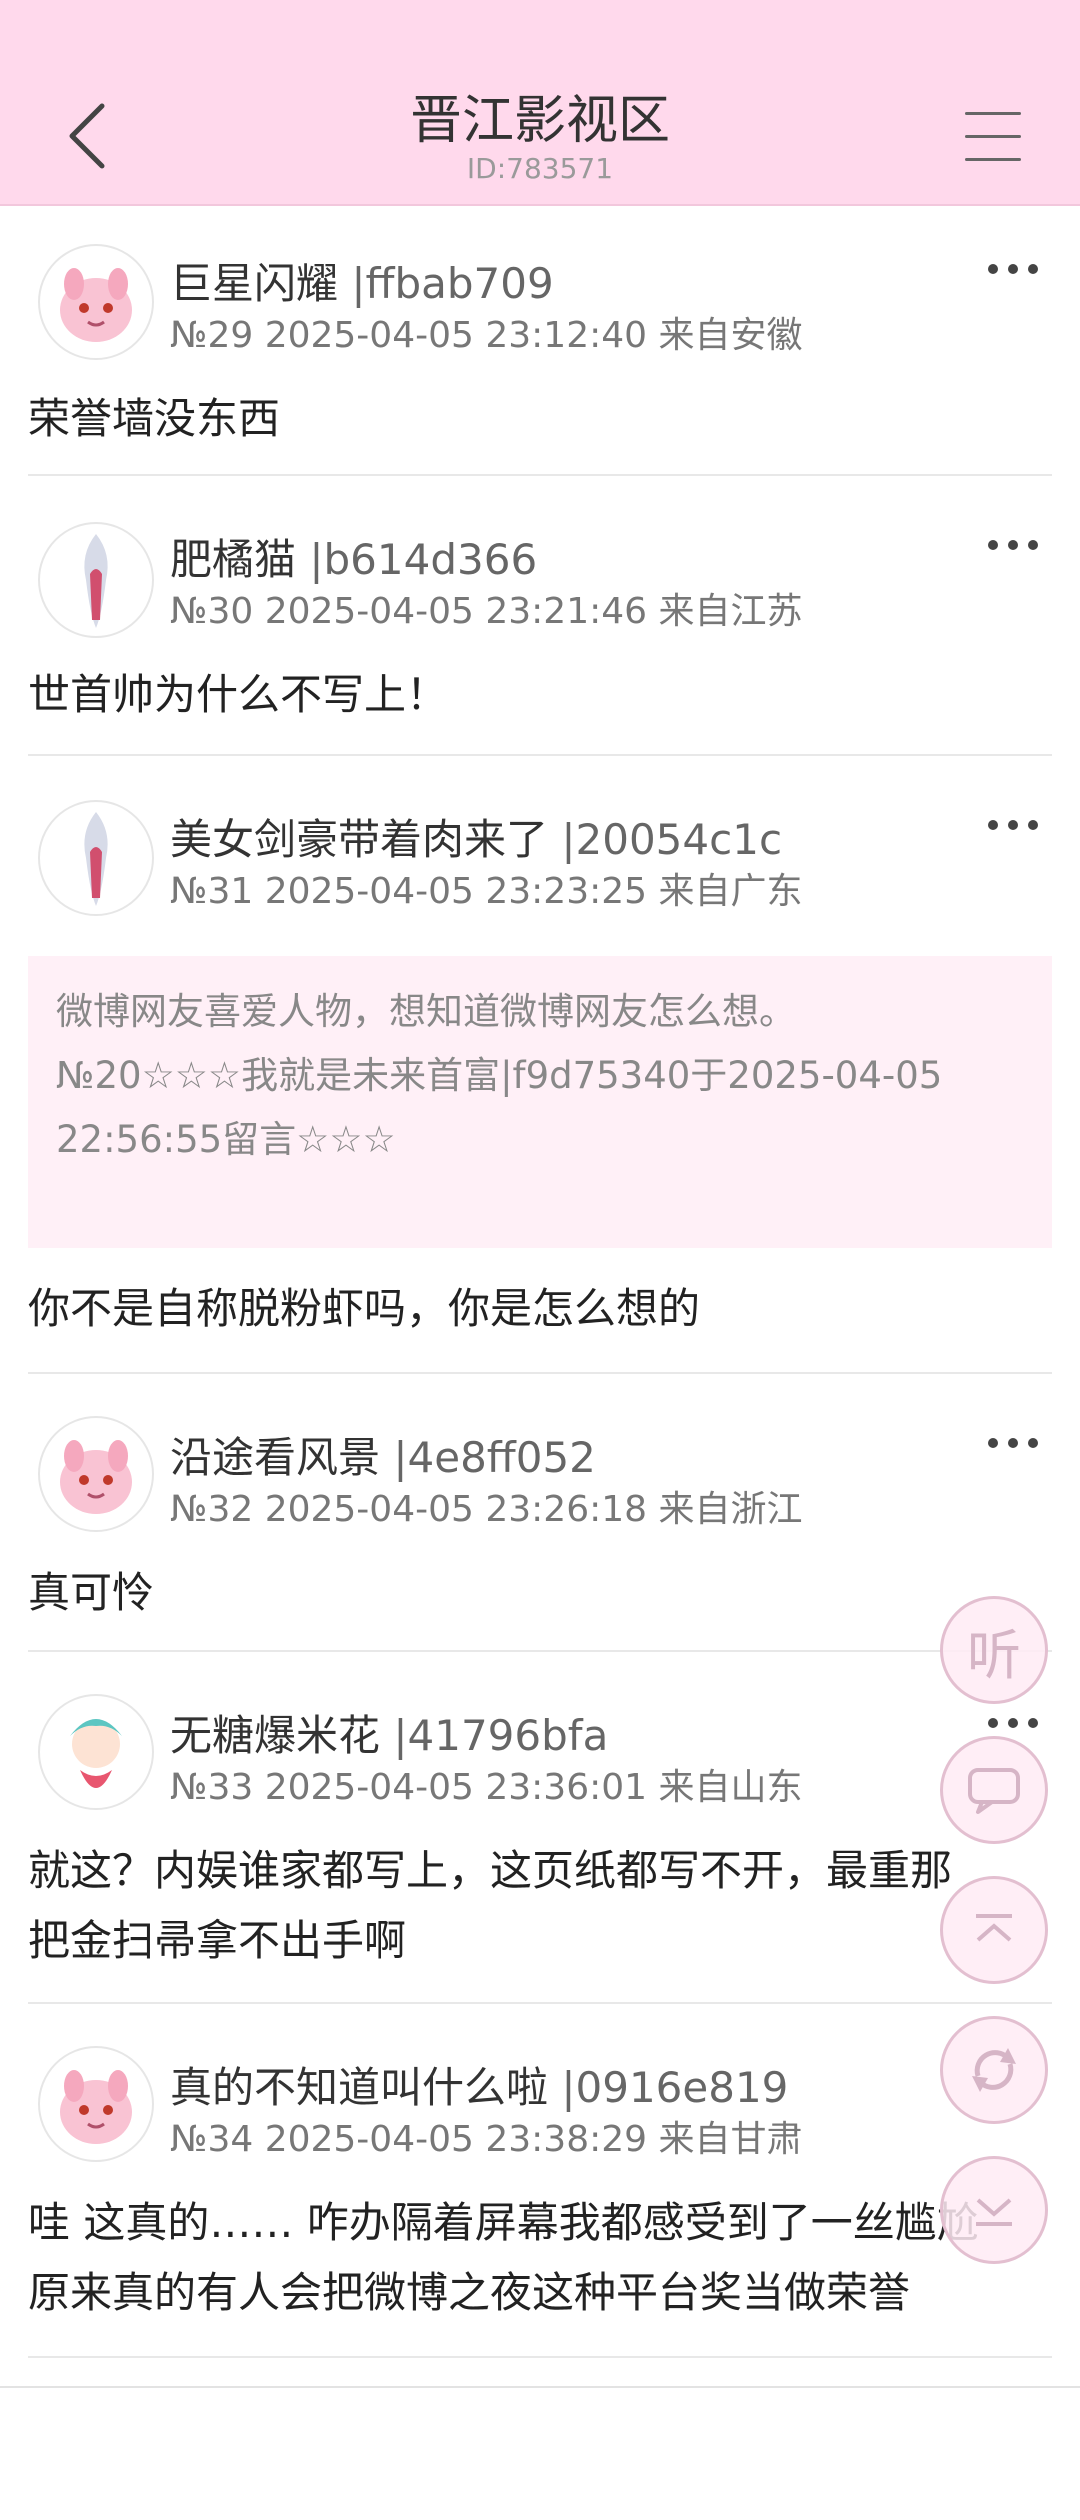 The height and width of the screenshot is (2520, 1080). I want to click on post-content: 你不是自称脱粉虾吗，你是怎么想的, so click(364, 1308).